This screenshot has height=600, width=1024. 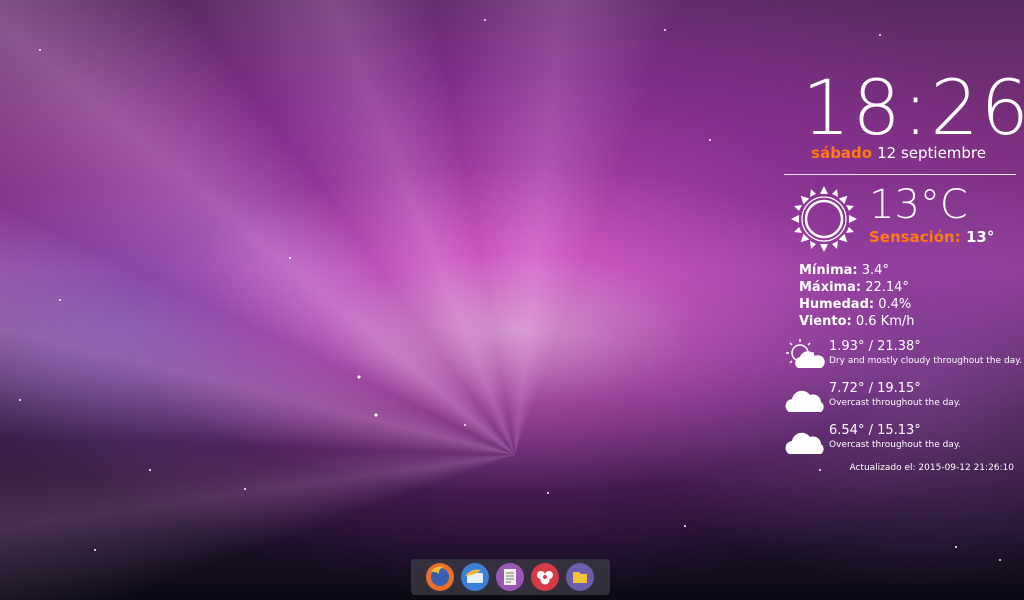 What do you see at coordinates (895, 304) in the screenshot?
I see `stat-value: 0.4%` at bounding box center [895, 304].